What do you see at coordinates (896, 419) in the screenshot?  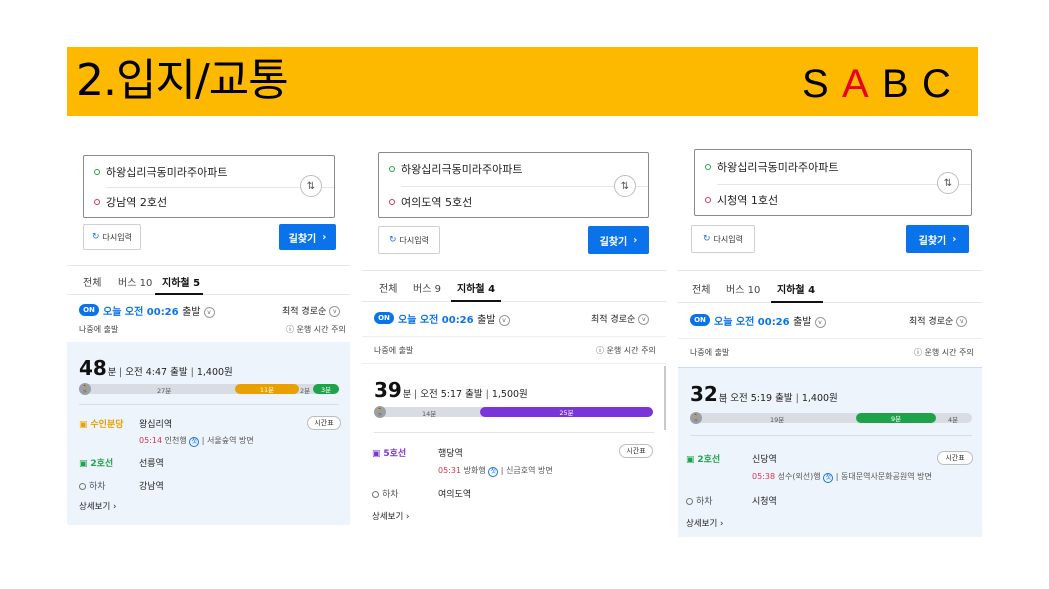 I see `segment-label: 9분` at bounding box center [896, 419].